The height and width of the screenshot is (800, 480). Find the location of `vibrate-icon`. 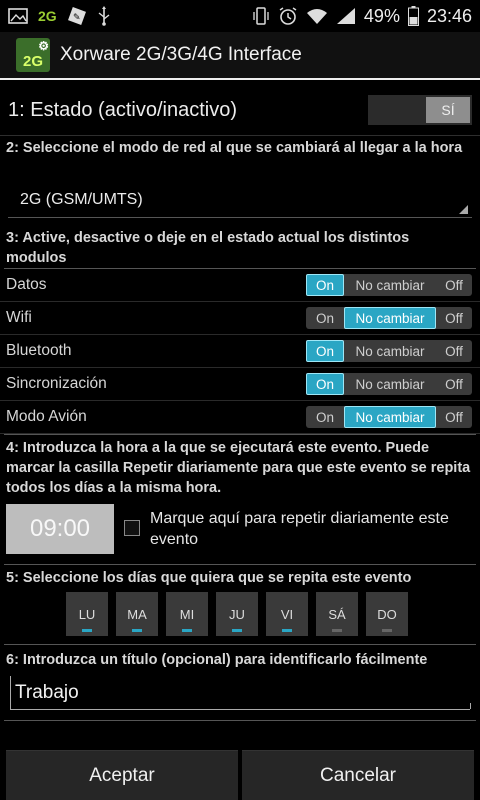

vibrate-icon is located at coordinates (261, 16).